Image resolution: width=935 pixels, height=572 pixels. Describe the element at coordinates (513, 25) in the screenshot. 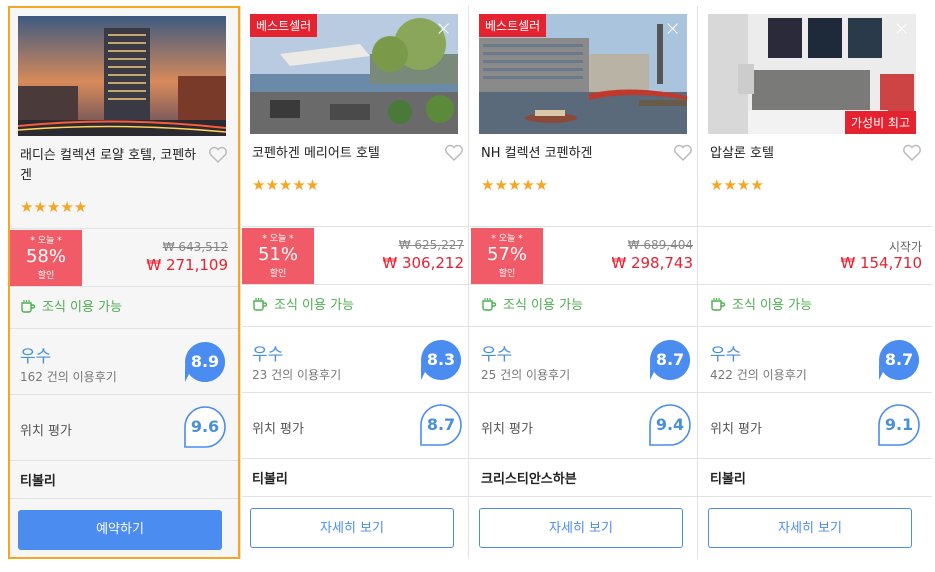

I see `bestseller-badge: 베스트셀러` at that location.